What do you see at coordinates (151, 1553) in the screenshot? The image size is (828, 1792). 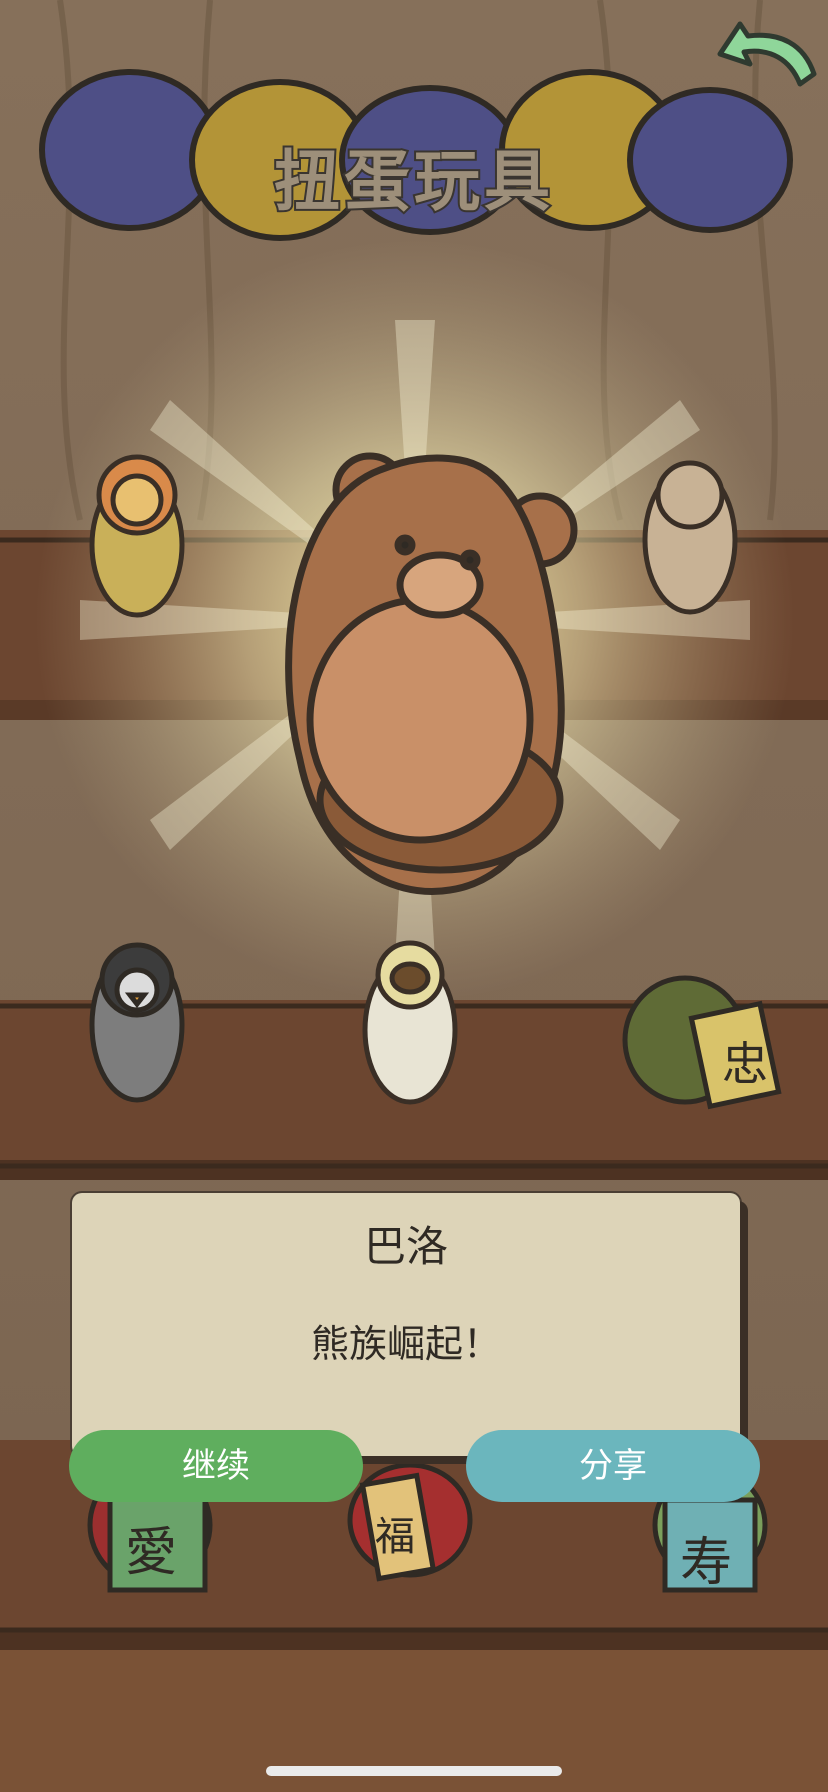 I see `love-tag-text: 愛` at bounding box center [151, 1553].